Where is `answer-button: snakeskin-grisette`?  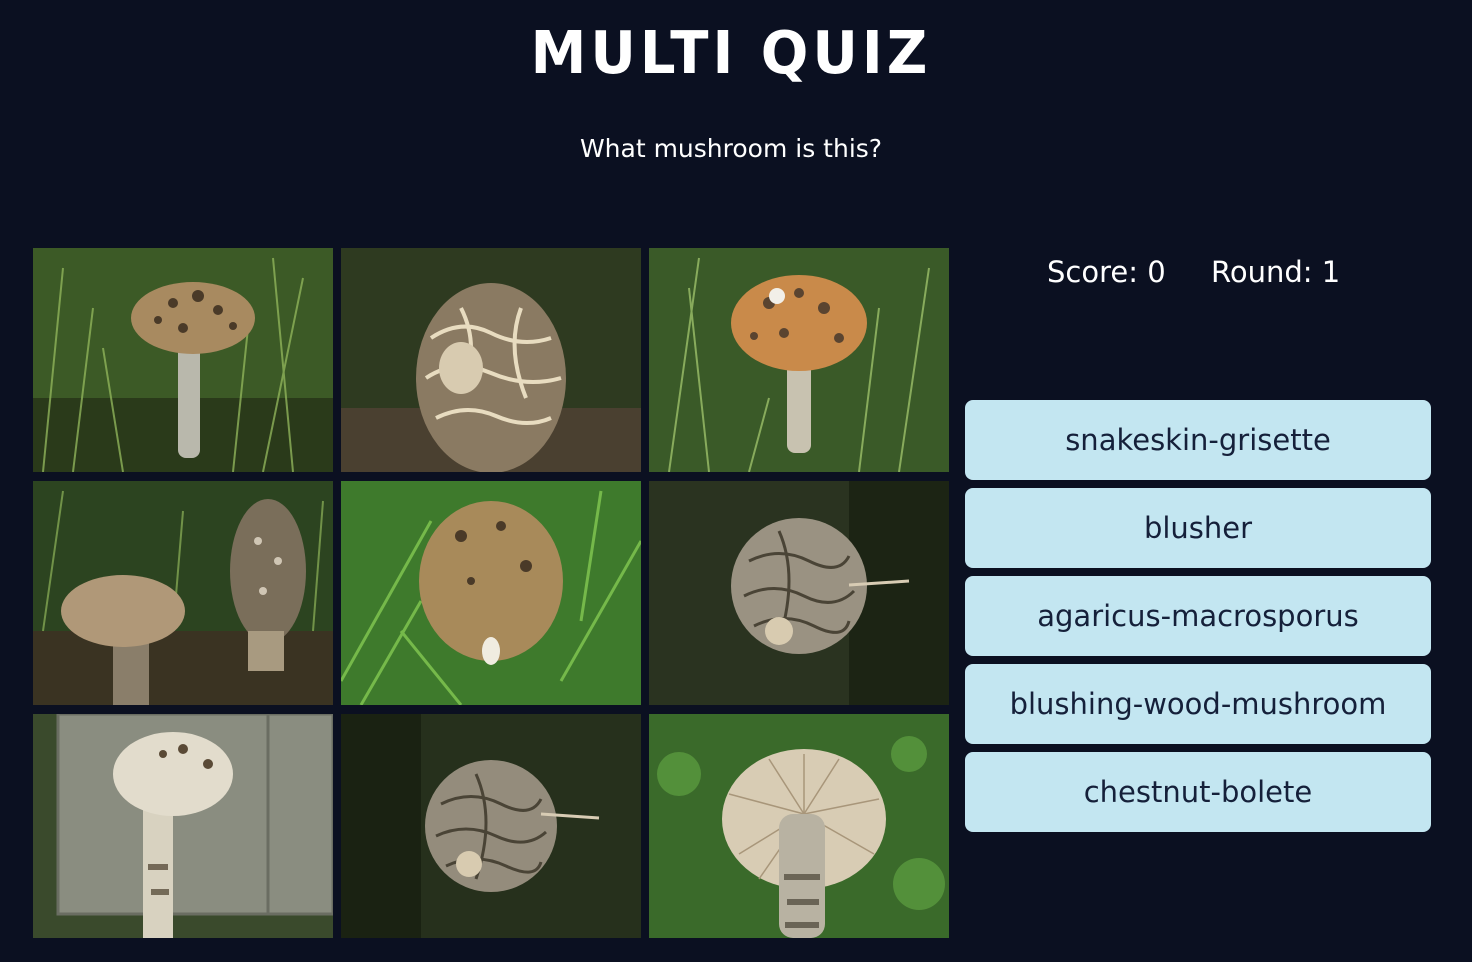
answer-button: snakeskin-grisette is located at coordinates (1198, 440).